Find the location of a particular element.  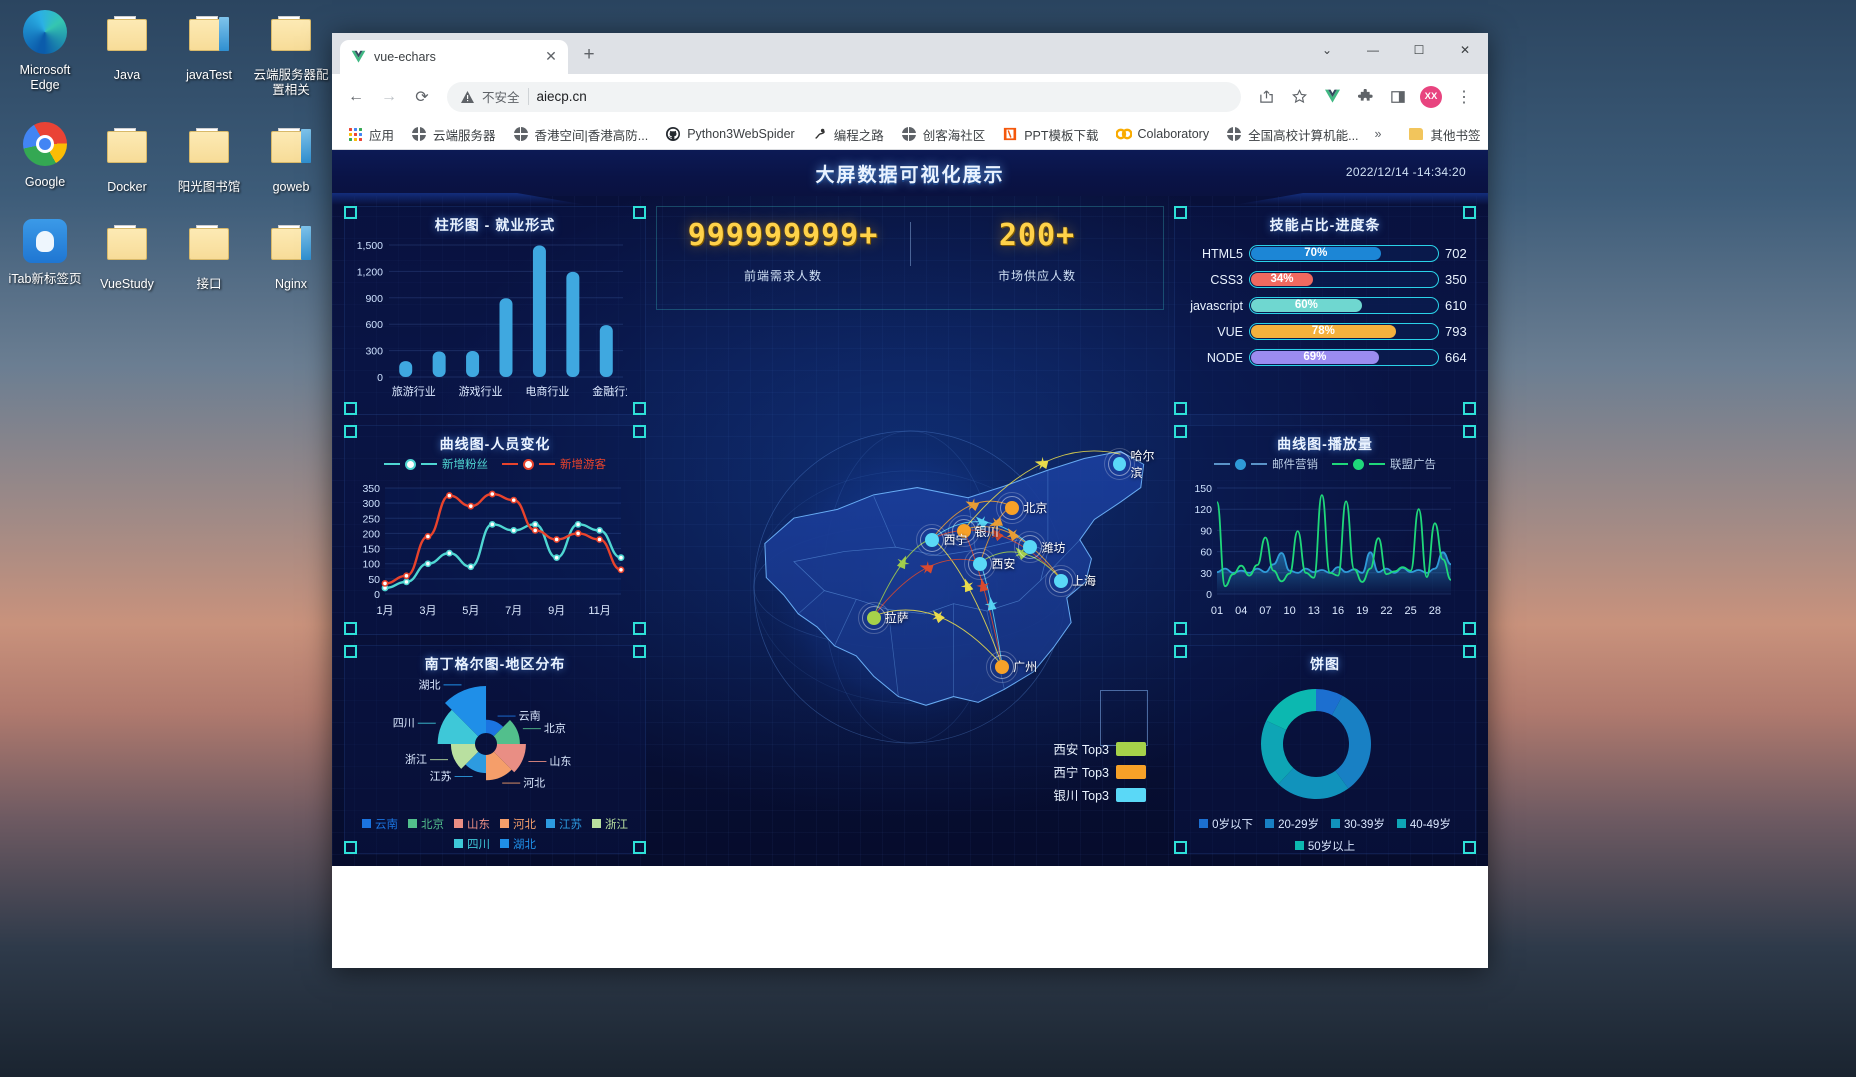

new-tab-button: + is located at coordinates (589, 55).